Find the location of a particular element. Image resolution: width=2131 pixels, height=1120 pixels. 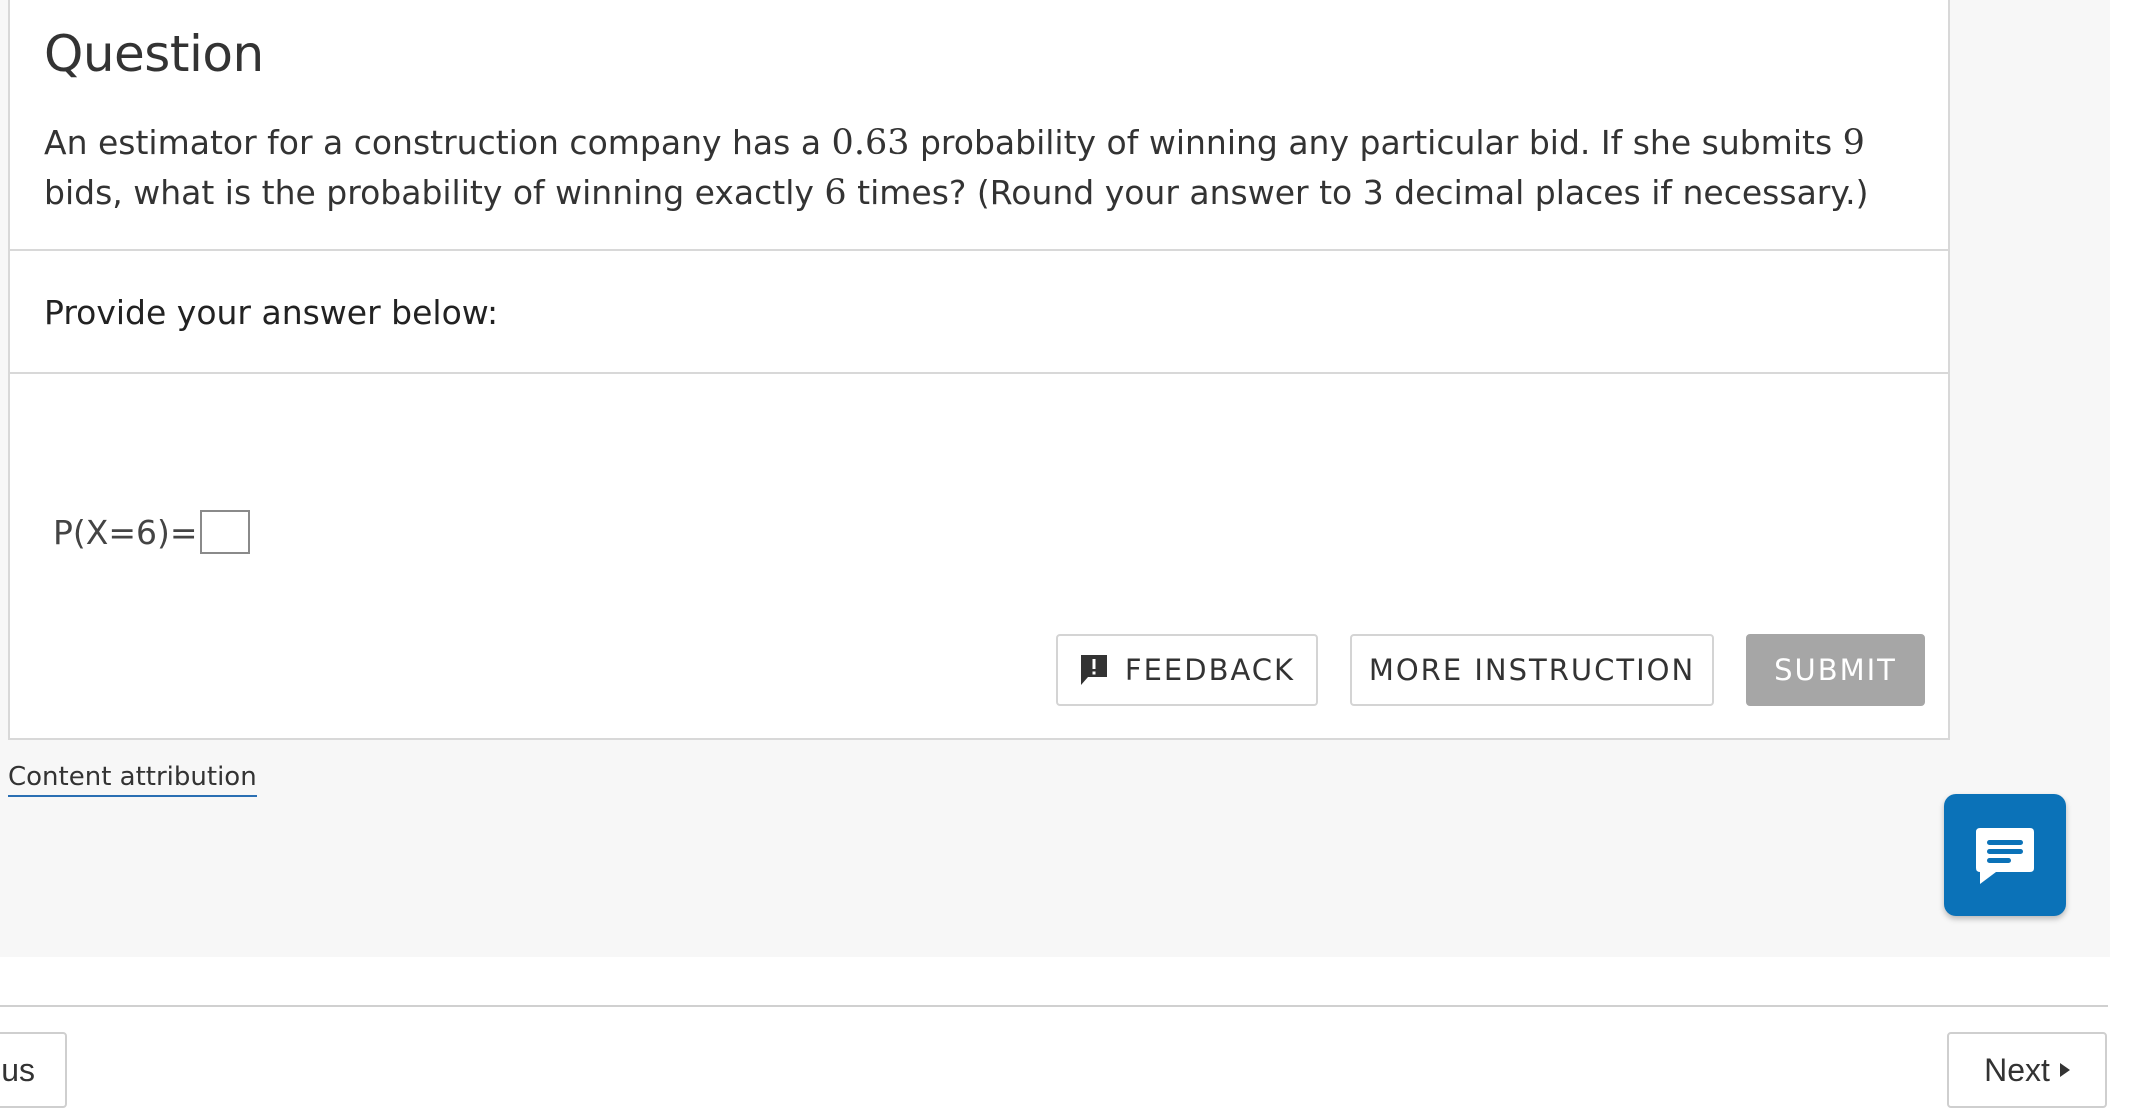

previous-button: us is located at coordinates (33, 1070).